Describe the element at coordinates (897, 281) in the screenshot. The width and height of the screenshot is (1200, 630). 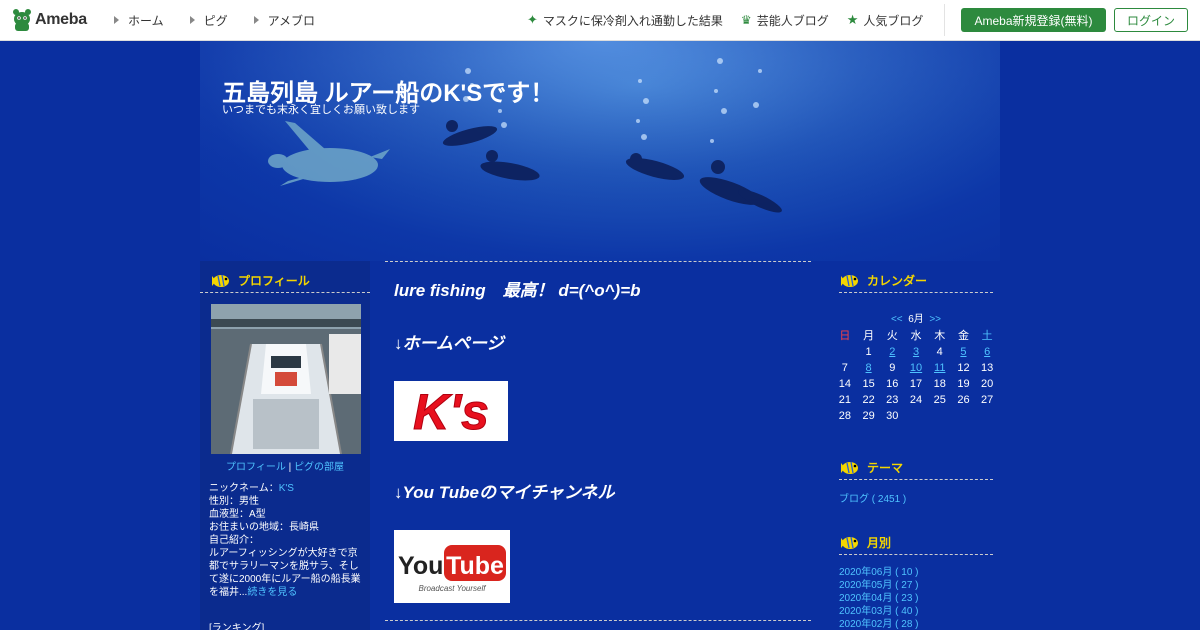
I see `calendar-heading-text: カレンダー` at that location.